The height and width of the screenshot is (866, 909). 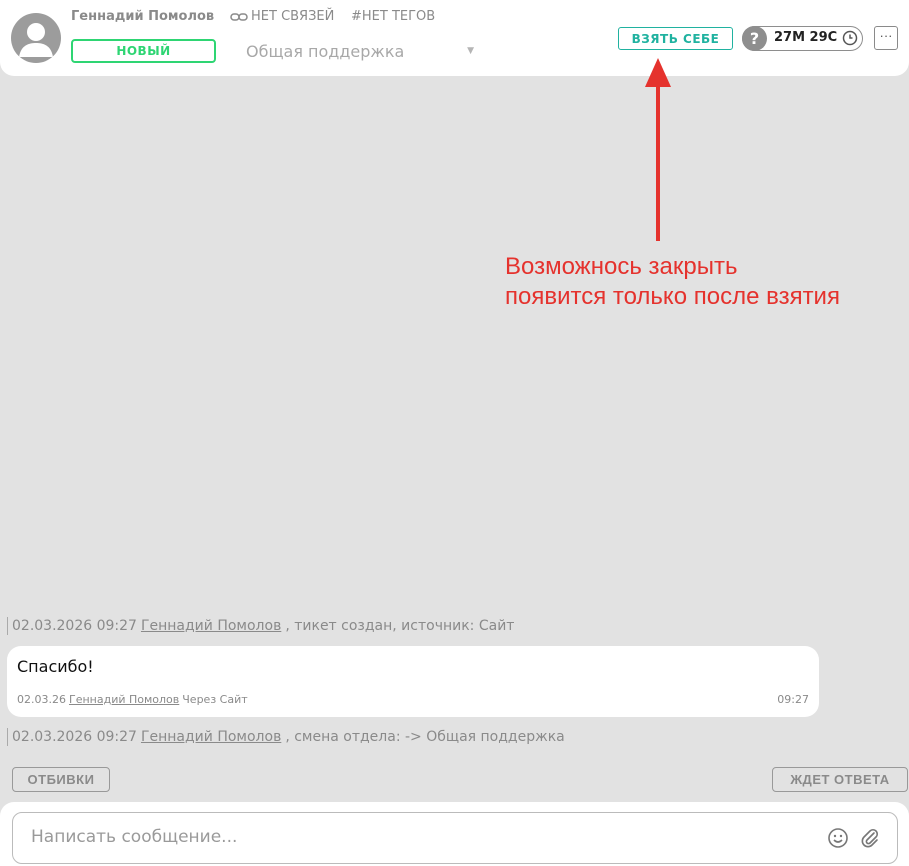 What do you see at coordinates (61, 779) in the screenshot?
I see `otbivki-button: ОТБИВКИ` at bounding box center [61, 779].